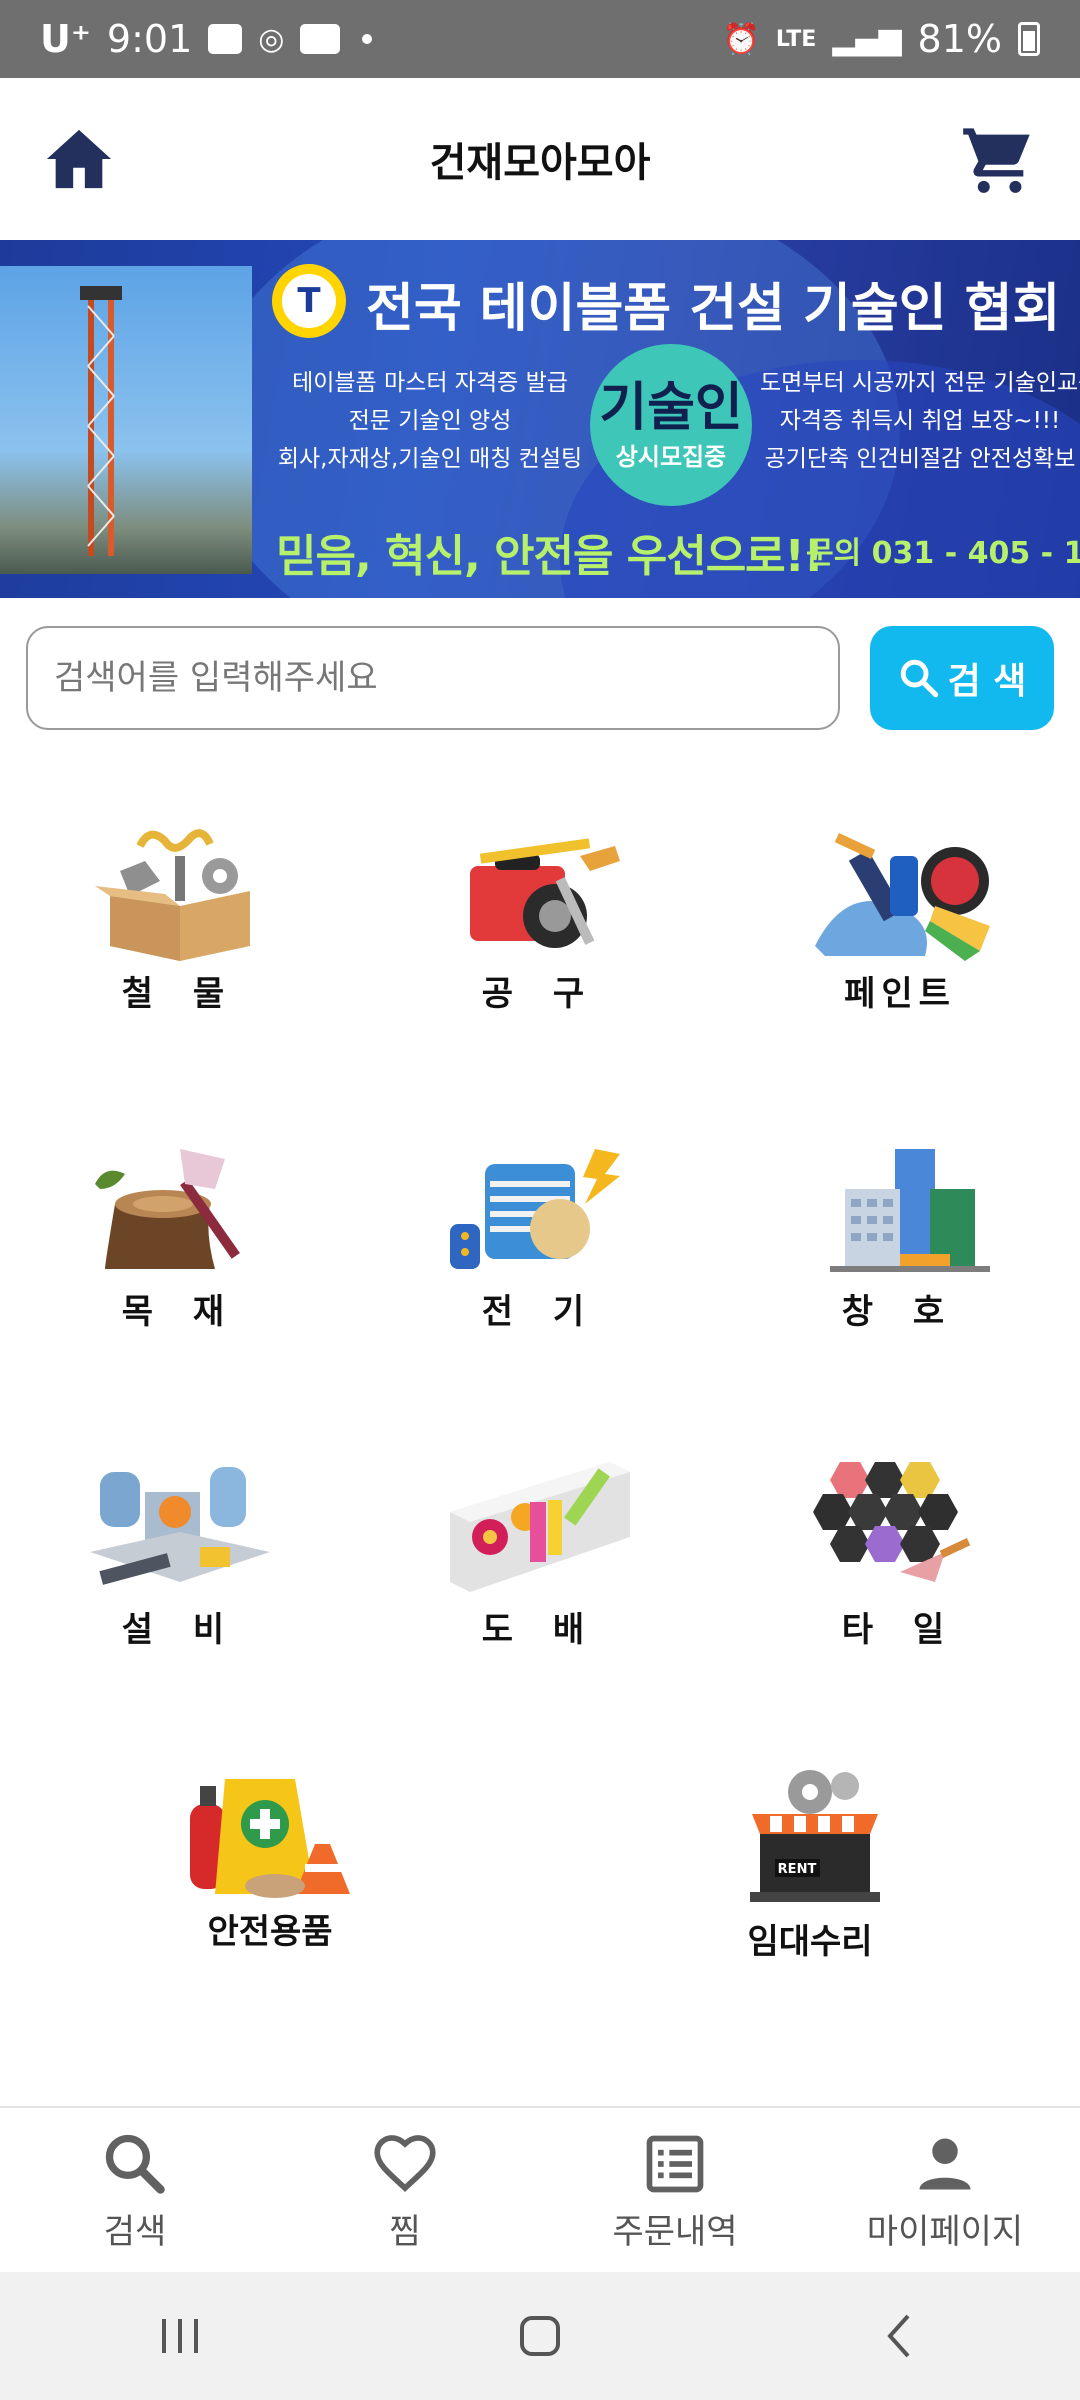 The height and width of the screenshot is (2400, 1080). Describe the element at coordinates (550, 556) in the screenshot. I see `banner-slogan: 믿음, 혁신, 안전을 우선으로!!` at that location.